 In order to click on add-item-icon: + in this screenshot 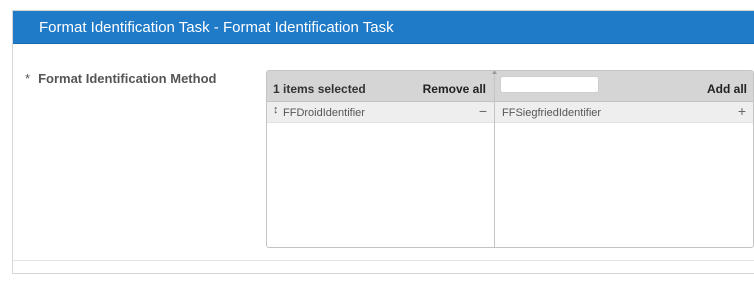, I will do `click(742, 111)`.